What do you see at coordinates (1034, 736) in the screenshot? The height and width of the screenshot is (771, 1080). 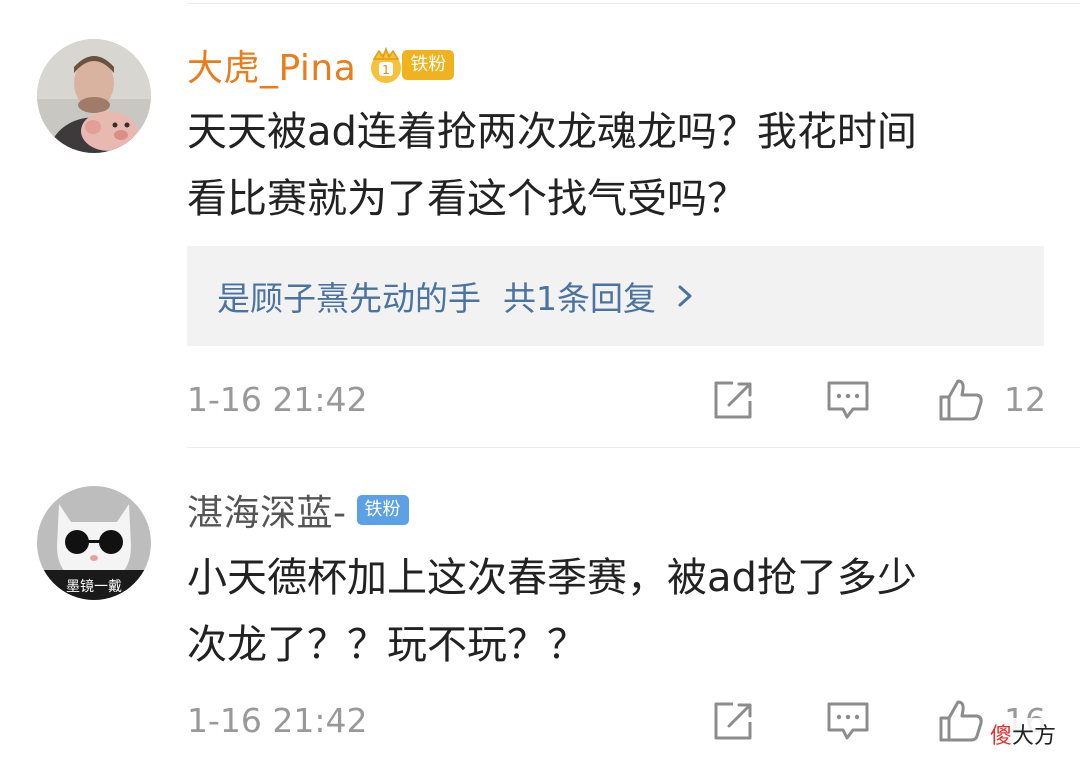 I see `watermark-text: 大方` at bounding box center [1034, 736].